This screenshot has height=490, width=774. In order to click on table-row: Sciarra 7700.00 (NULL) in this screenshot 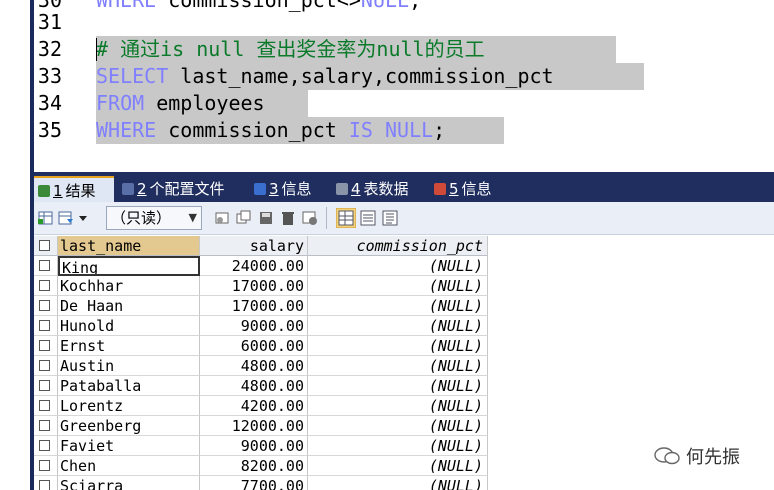, I will do `click(261, 483)`.